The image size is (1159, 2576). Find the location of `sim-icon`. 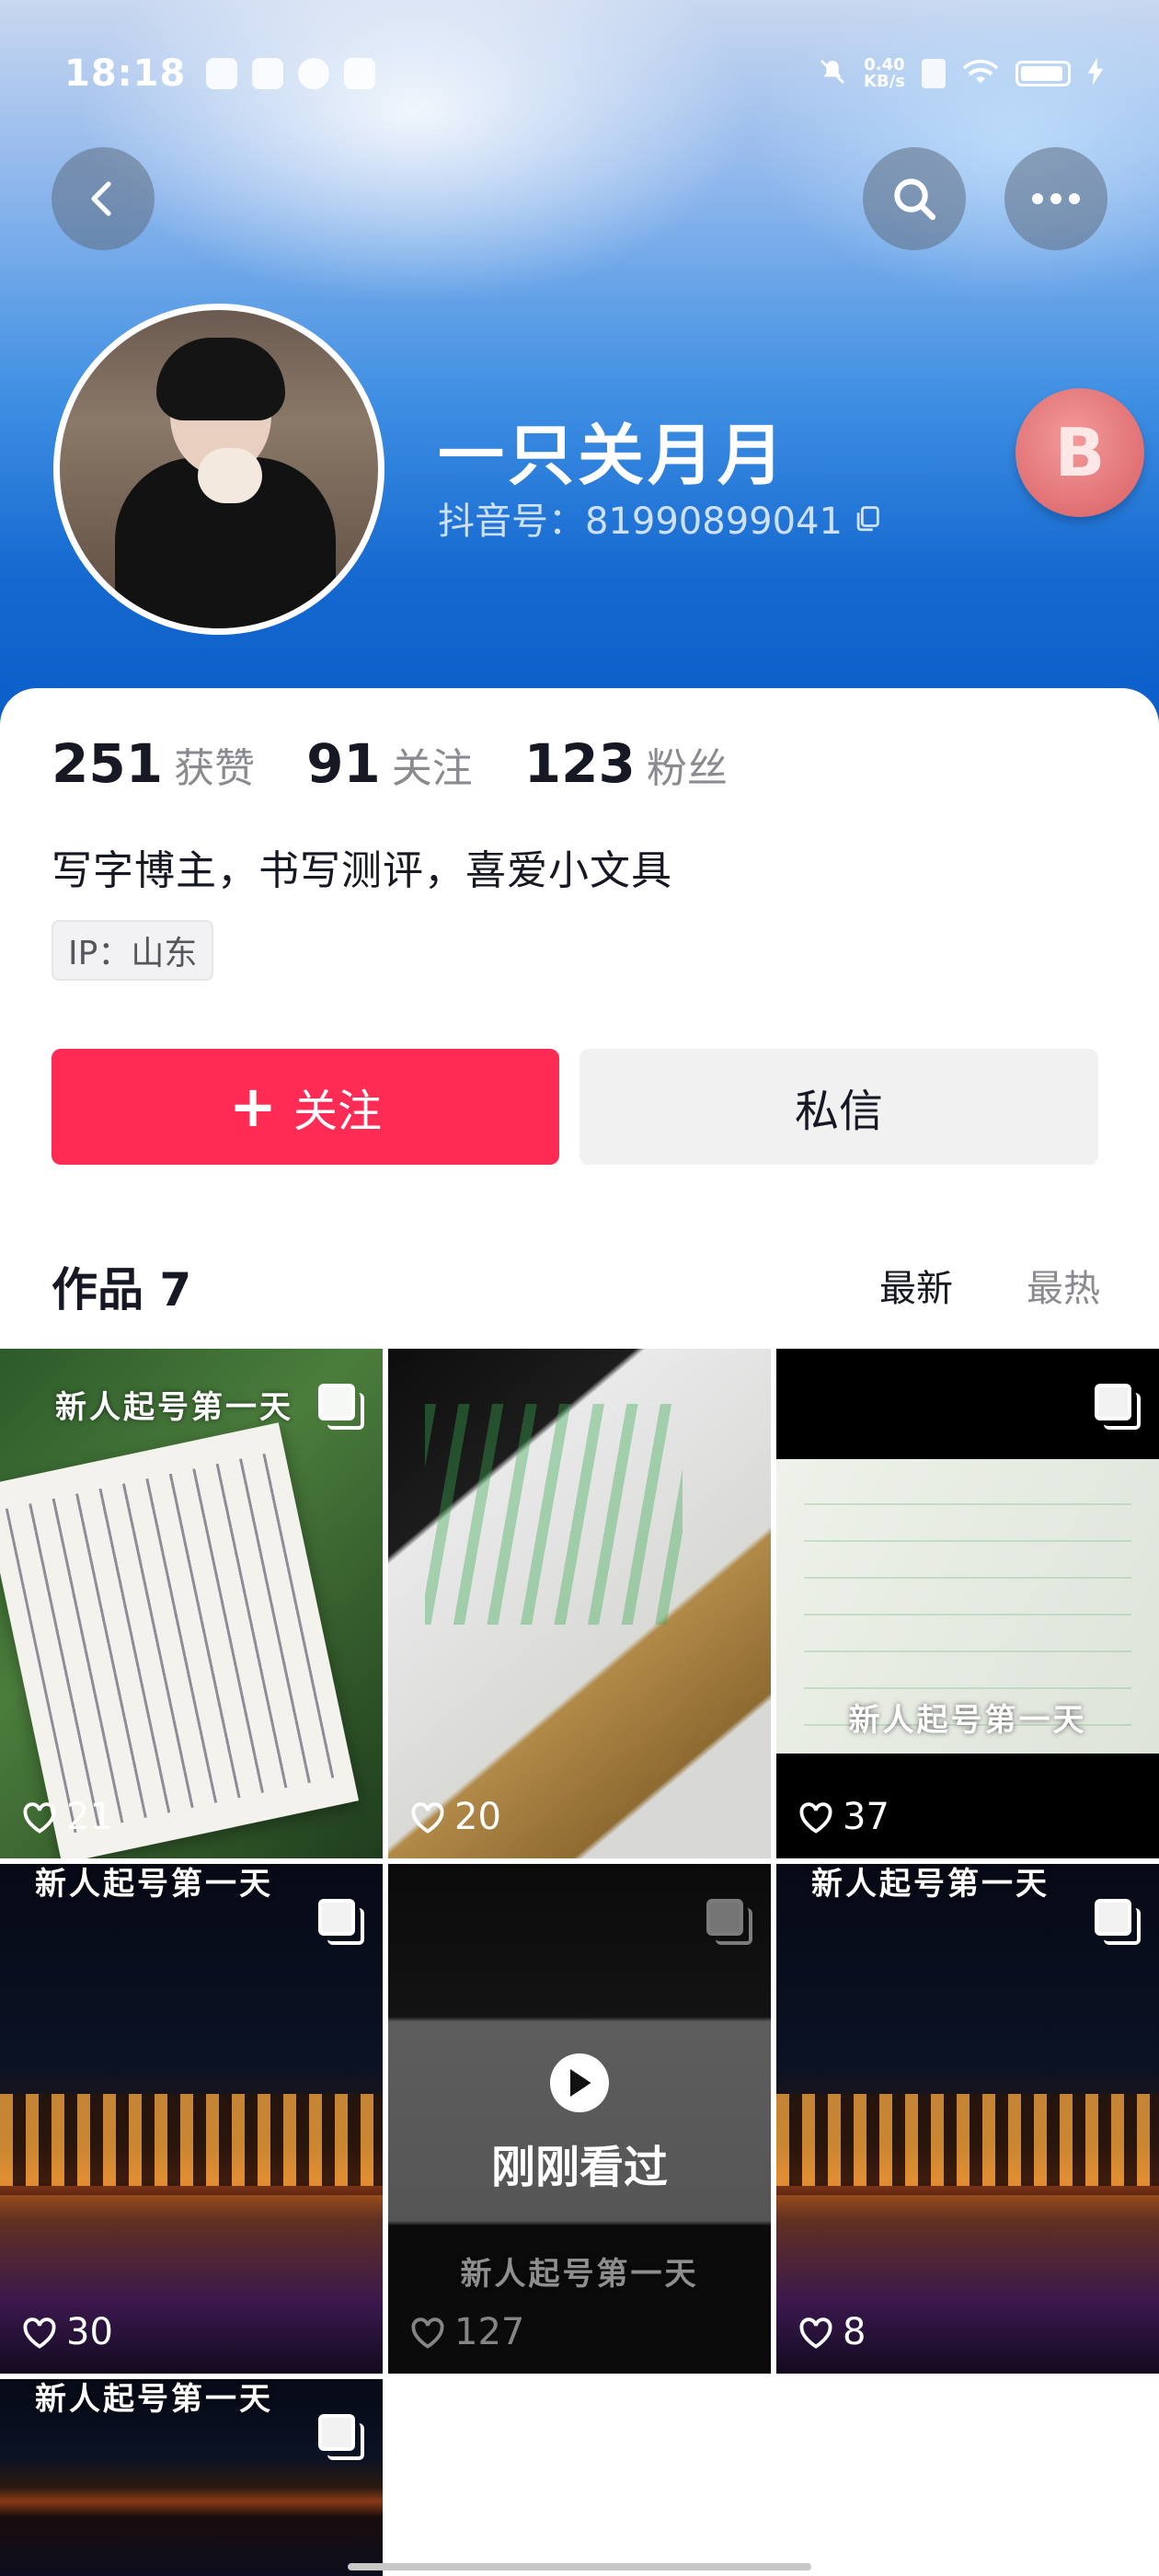

sim-icon is located at coordinates (934, 73).